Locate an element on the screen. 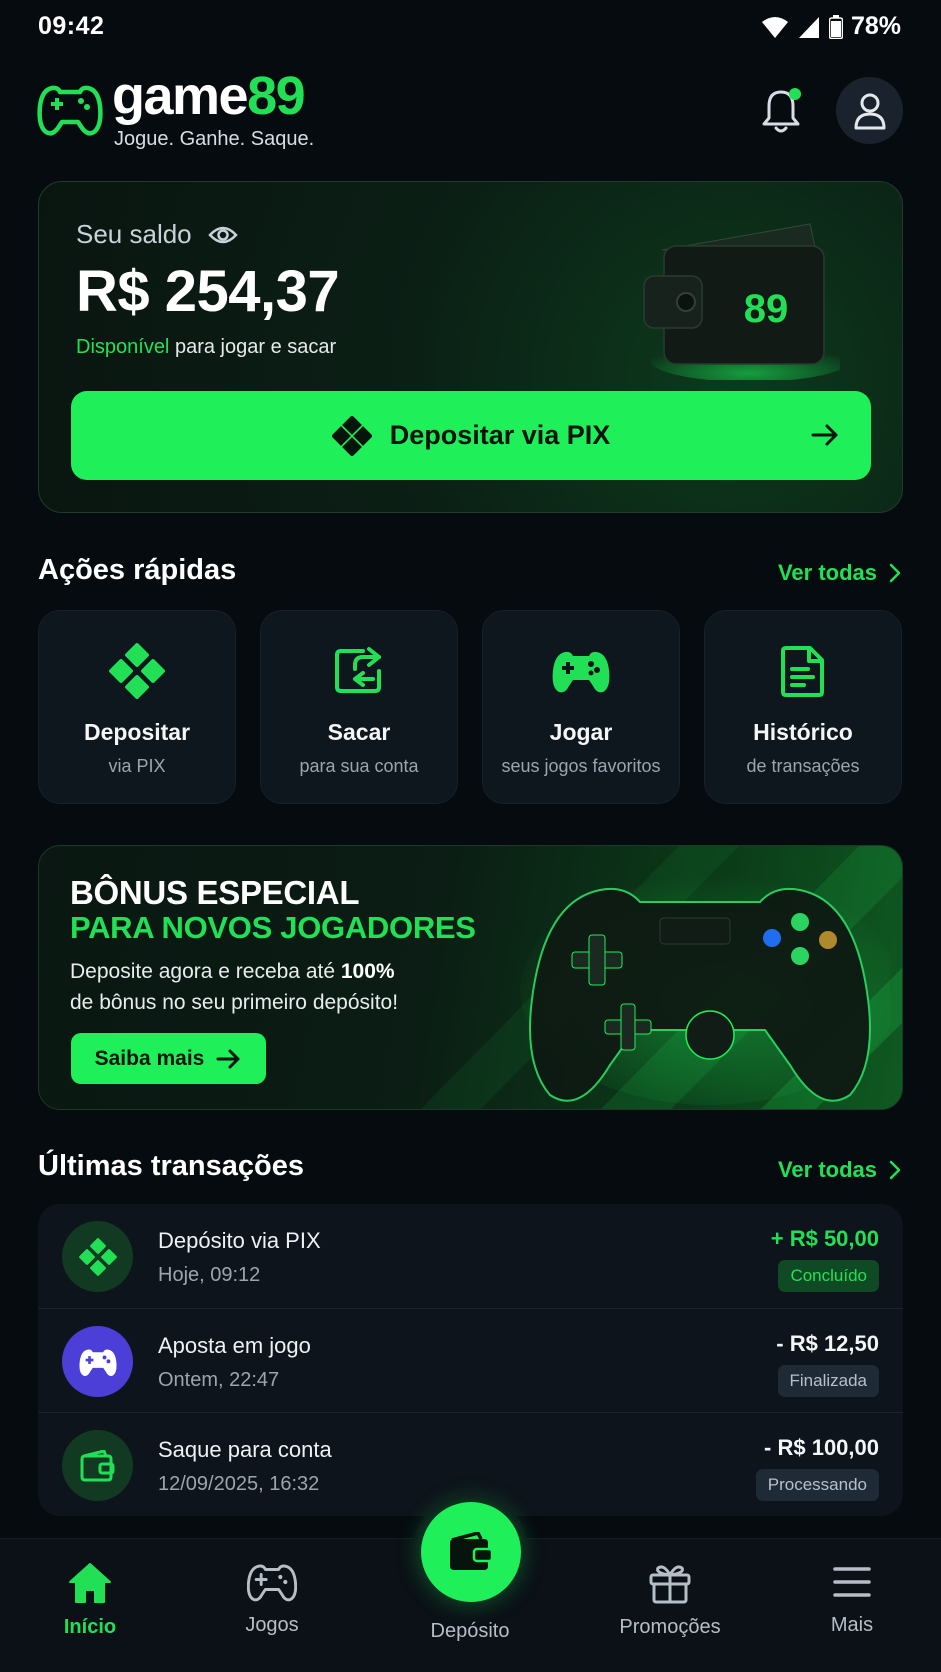  balance-sub-rest: para jogar e sacar is located at coordinates (253, 347).